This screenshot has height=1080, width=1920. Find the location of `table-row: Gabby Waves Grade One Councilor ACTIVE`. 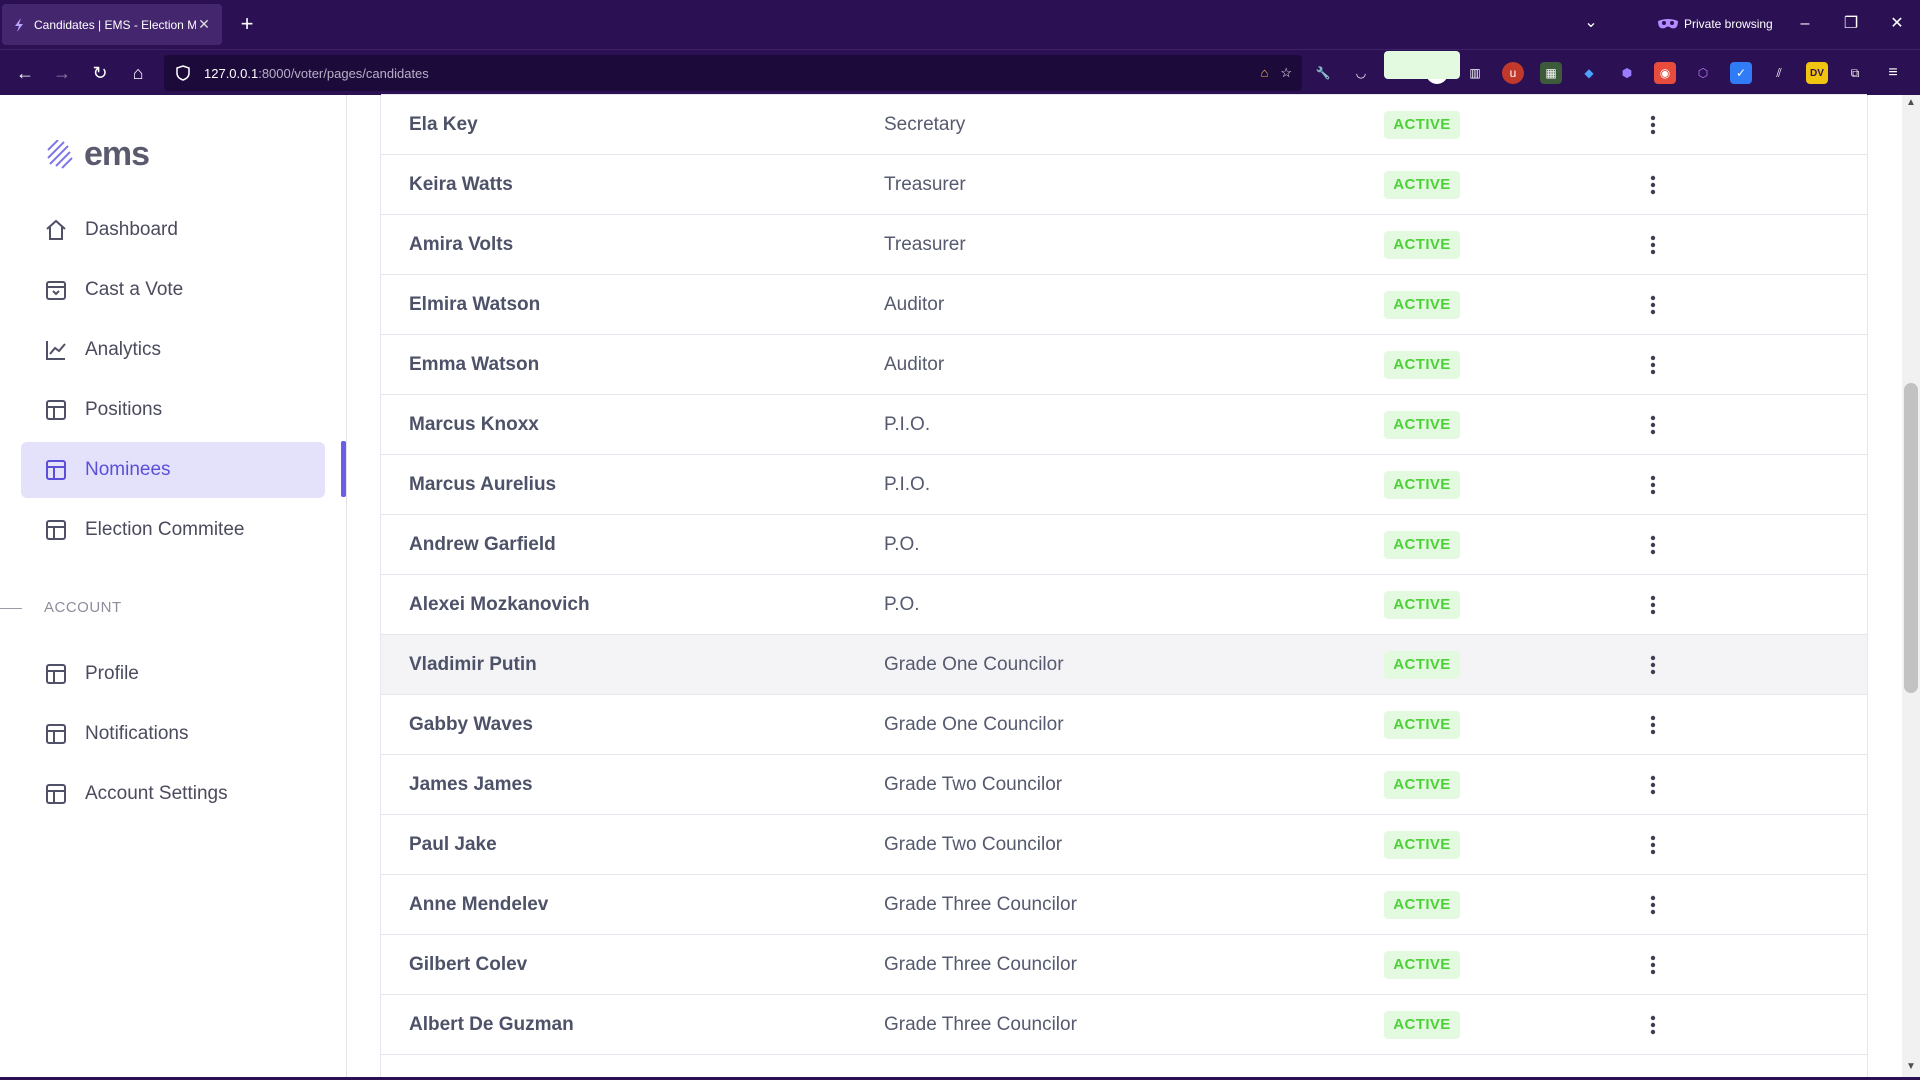

table-row: Gabby Waves Grade One Councilor ACTIVE is located at coordinates (1124, 725).